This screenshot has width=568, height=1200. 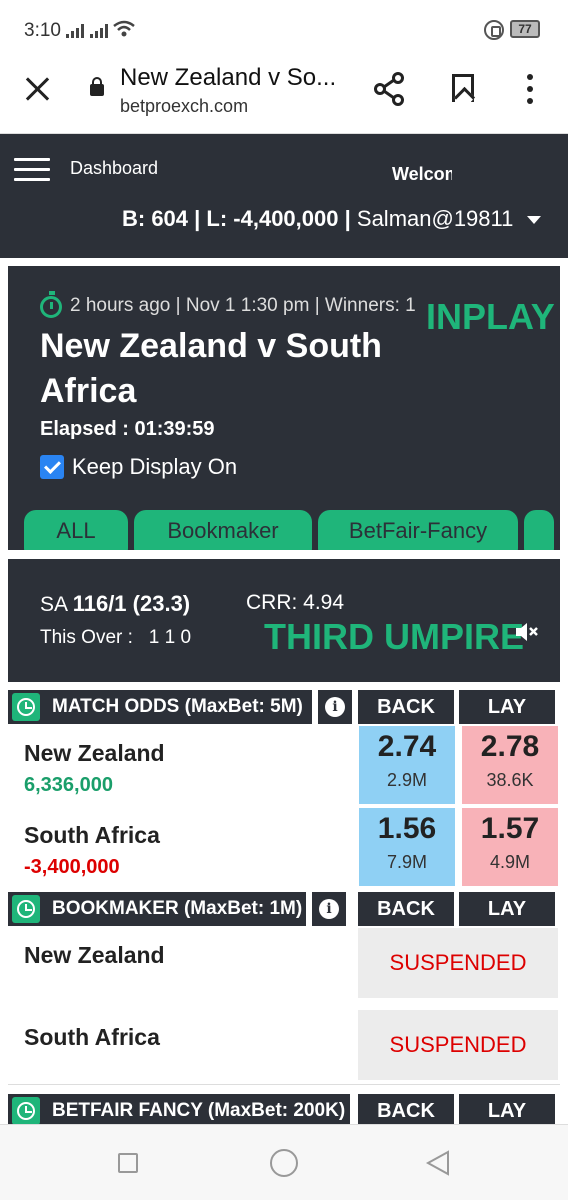 What do you see at coordinates (32, 170) in the screenshot?
I see `menu-icon` at bounding box center [32, 170].